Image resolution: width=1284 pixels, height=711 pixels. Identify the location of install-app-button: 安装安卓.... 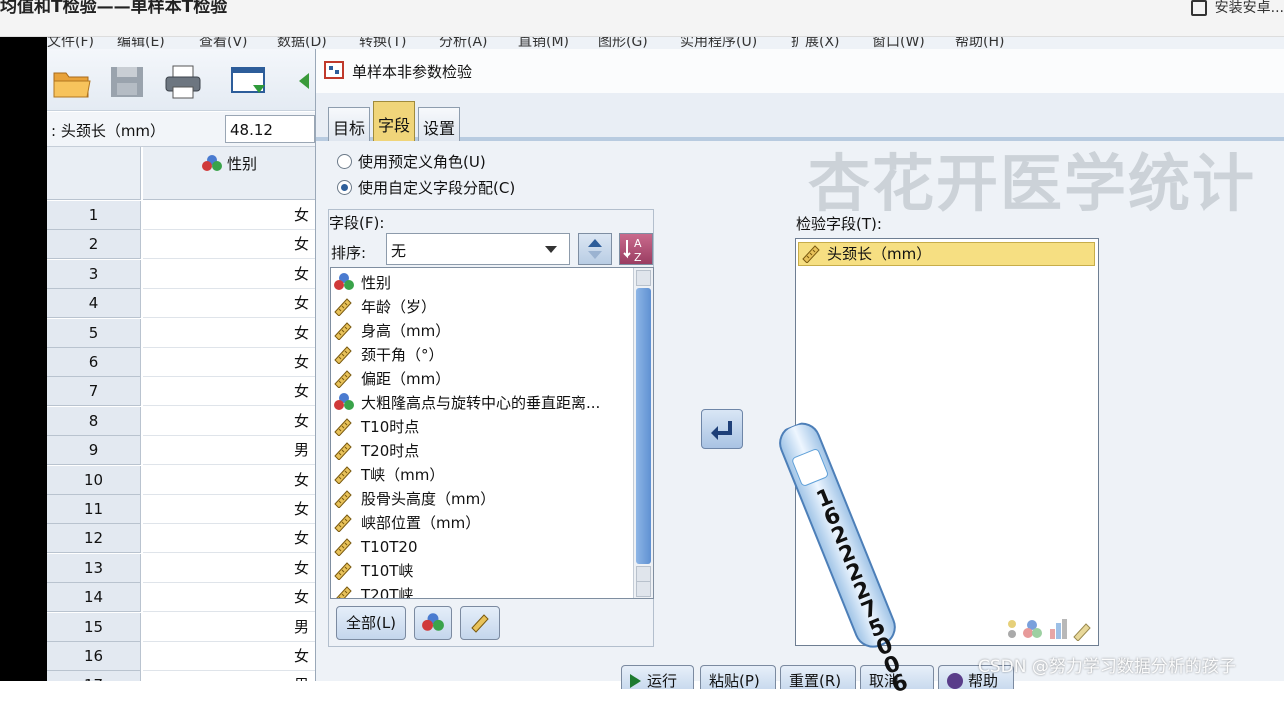
(1237, 9).